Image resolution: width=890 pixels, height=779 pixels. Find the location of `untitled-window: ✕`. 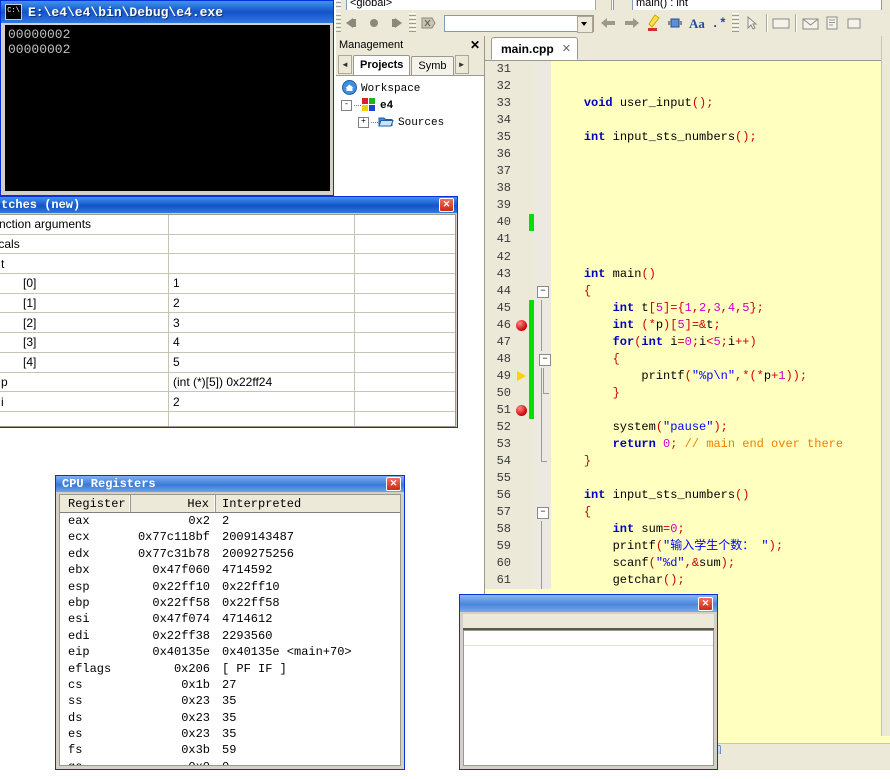

untitled-window: ✕ is located at coordinates (588, 682).